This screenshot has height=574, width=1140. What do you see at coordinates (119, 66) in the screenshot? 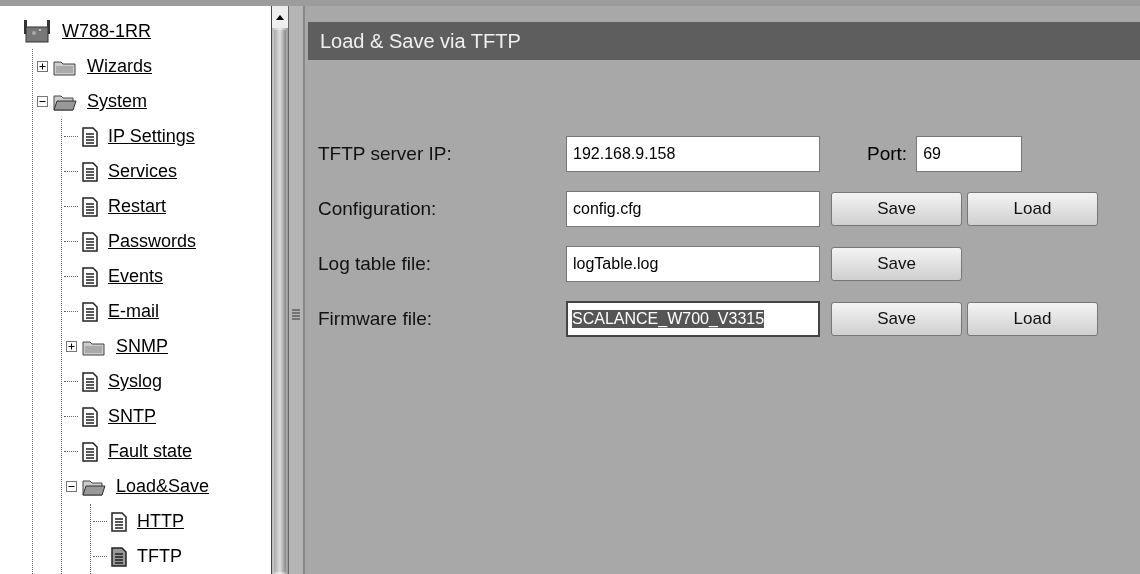
I see `tree-link: Wizards` at bounding box center [119, 66].